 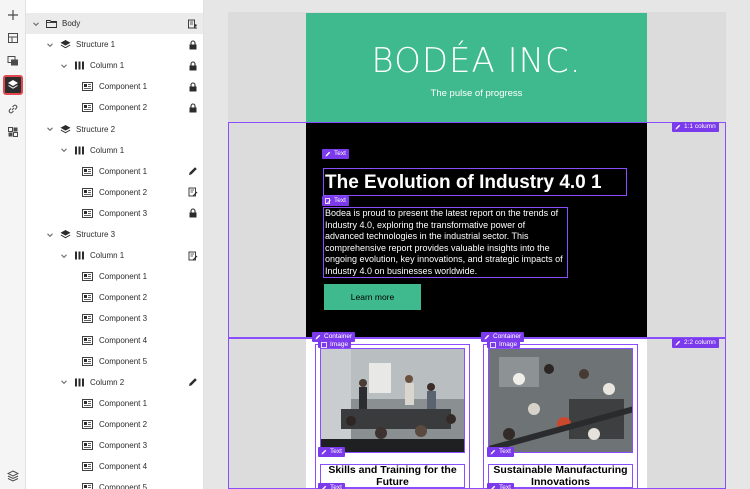 I want to click on card-title-text-tag-2: Text, so click(x=500, y=452).